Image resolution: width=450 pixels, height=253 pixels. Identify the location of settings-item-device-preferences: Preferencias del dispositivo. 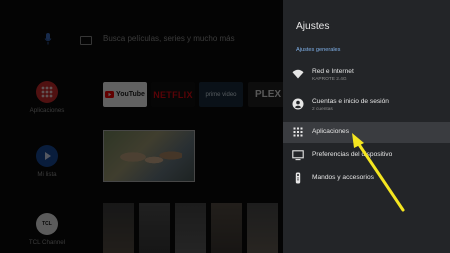
(366, 155).